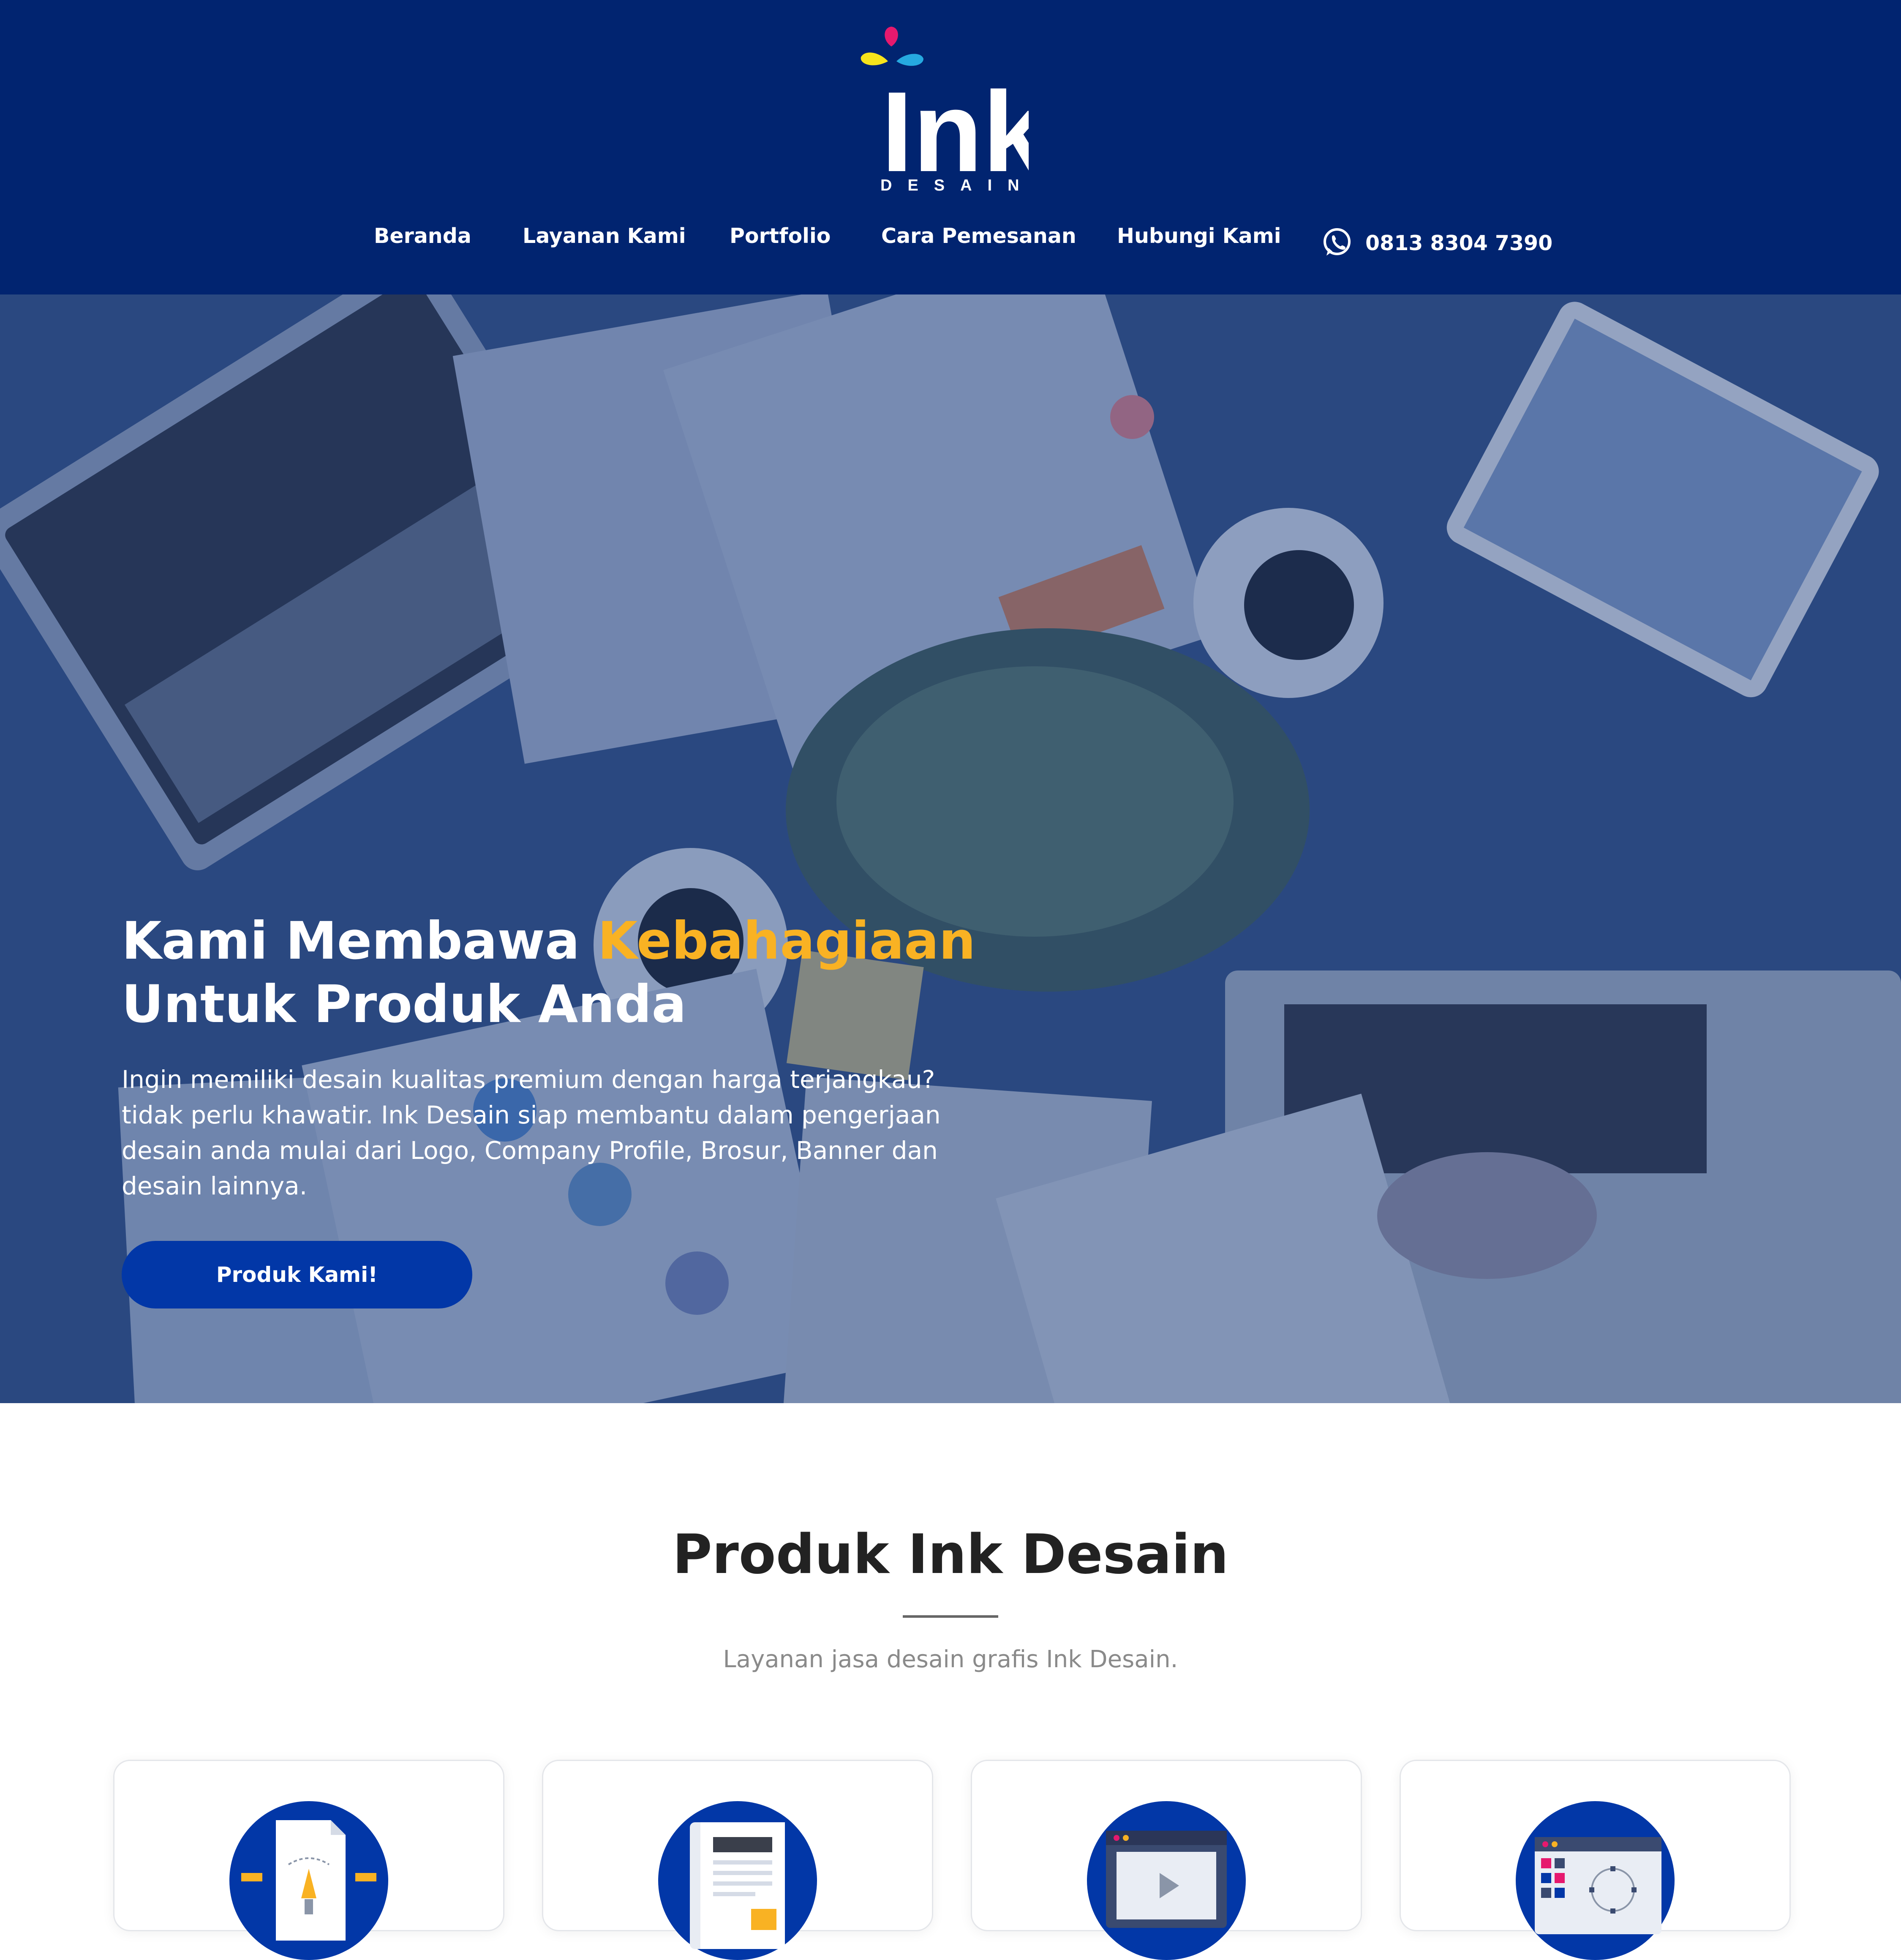  Describe the element at coordinates (422, 236) in the screenshot. I see `nav-beranda: Beranda` at that location.